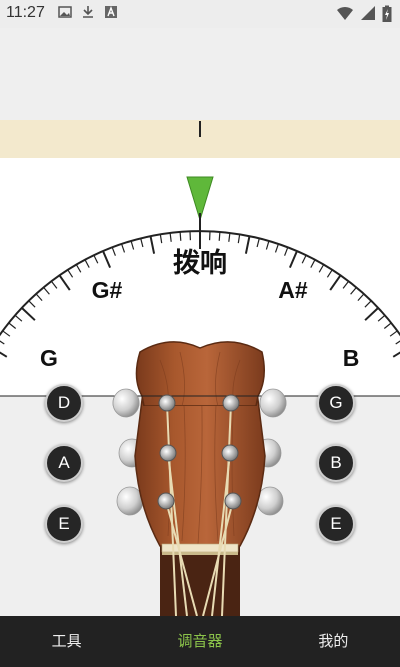 The image size is (400, 667). I want to click on tab-tools: 工具, so click(66, 641).